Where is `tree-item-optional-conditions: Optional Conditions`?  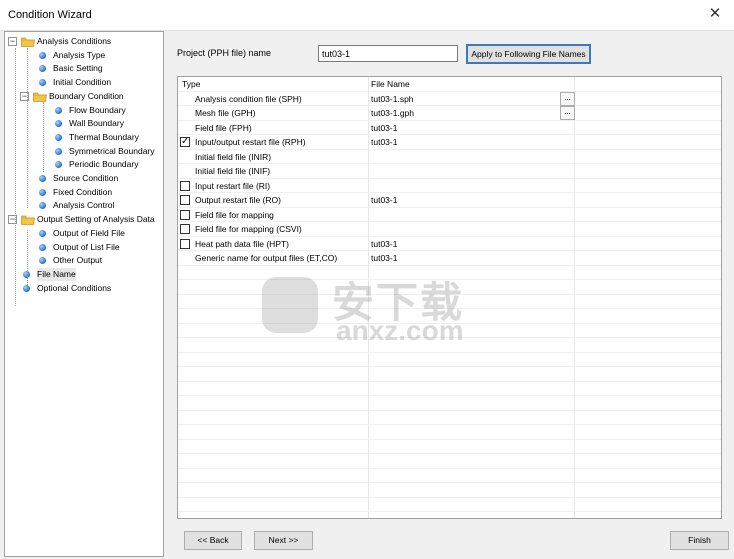 tree-item-optional-conditions: Optional Conditions is located at coordinates (84, 288).